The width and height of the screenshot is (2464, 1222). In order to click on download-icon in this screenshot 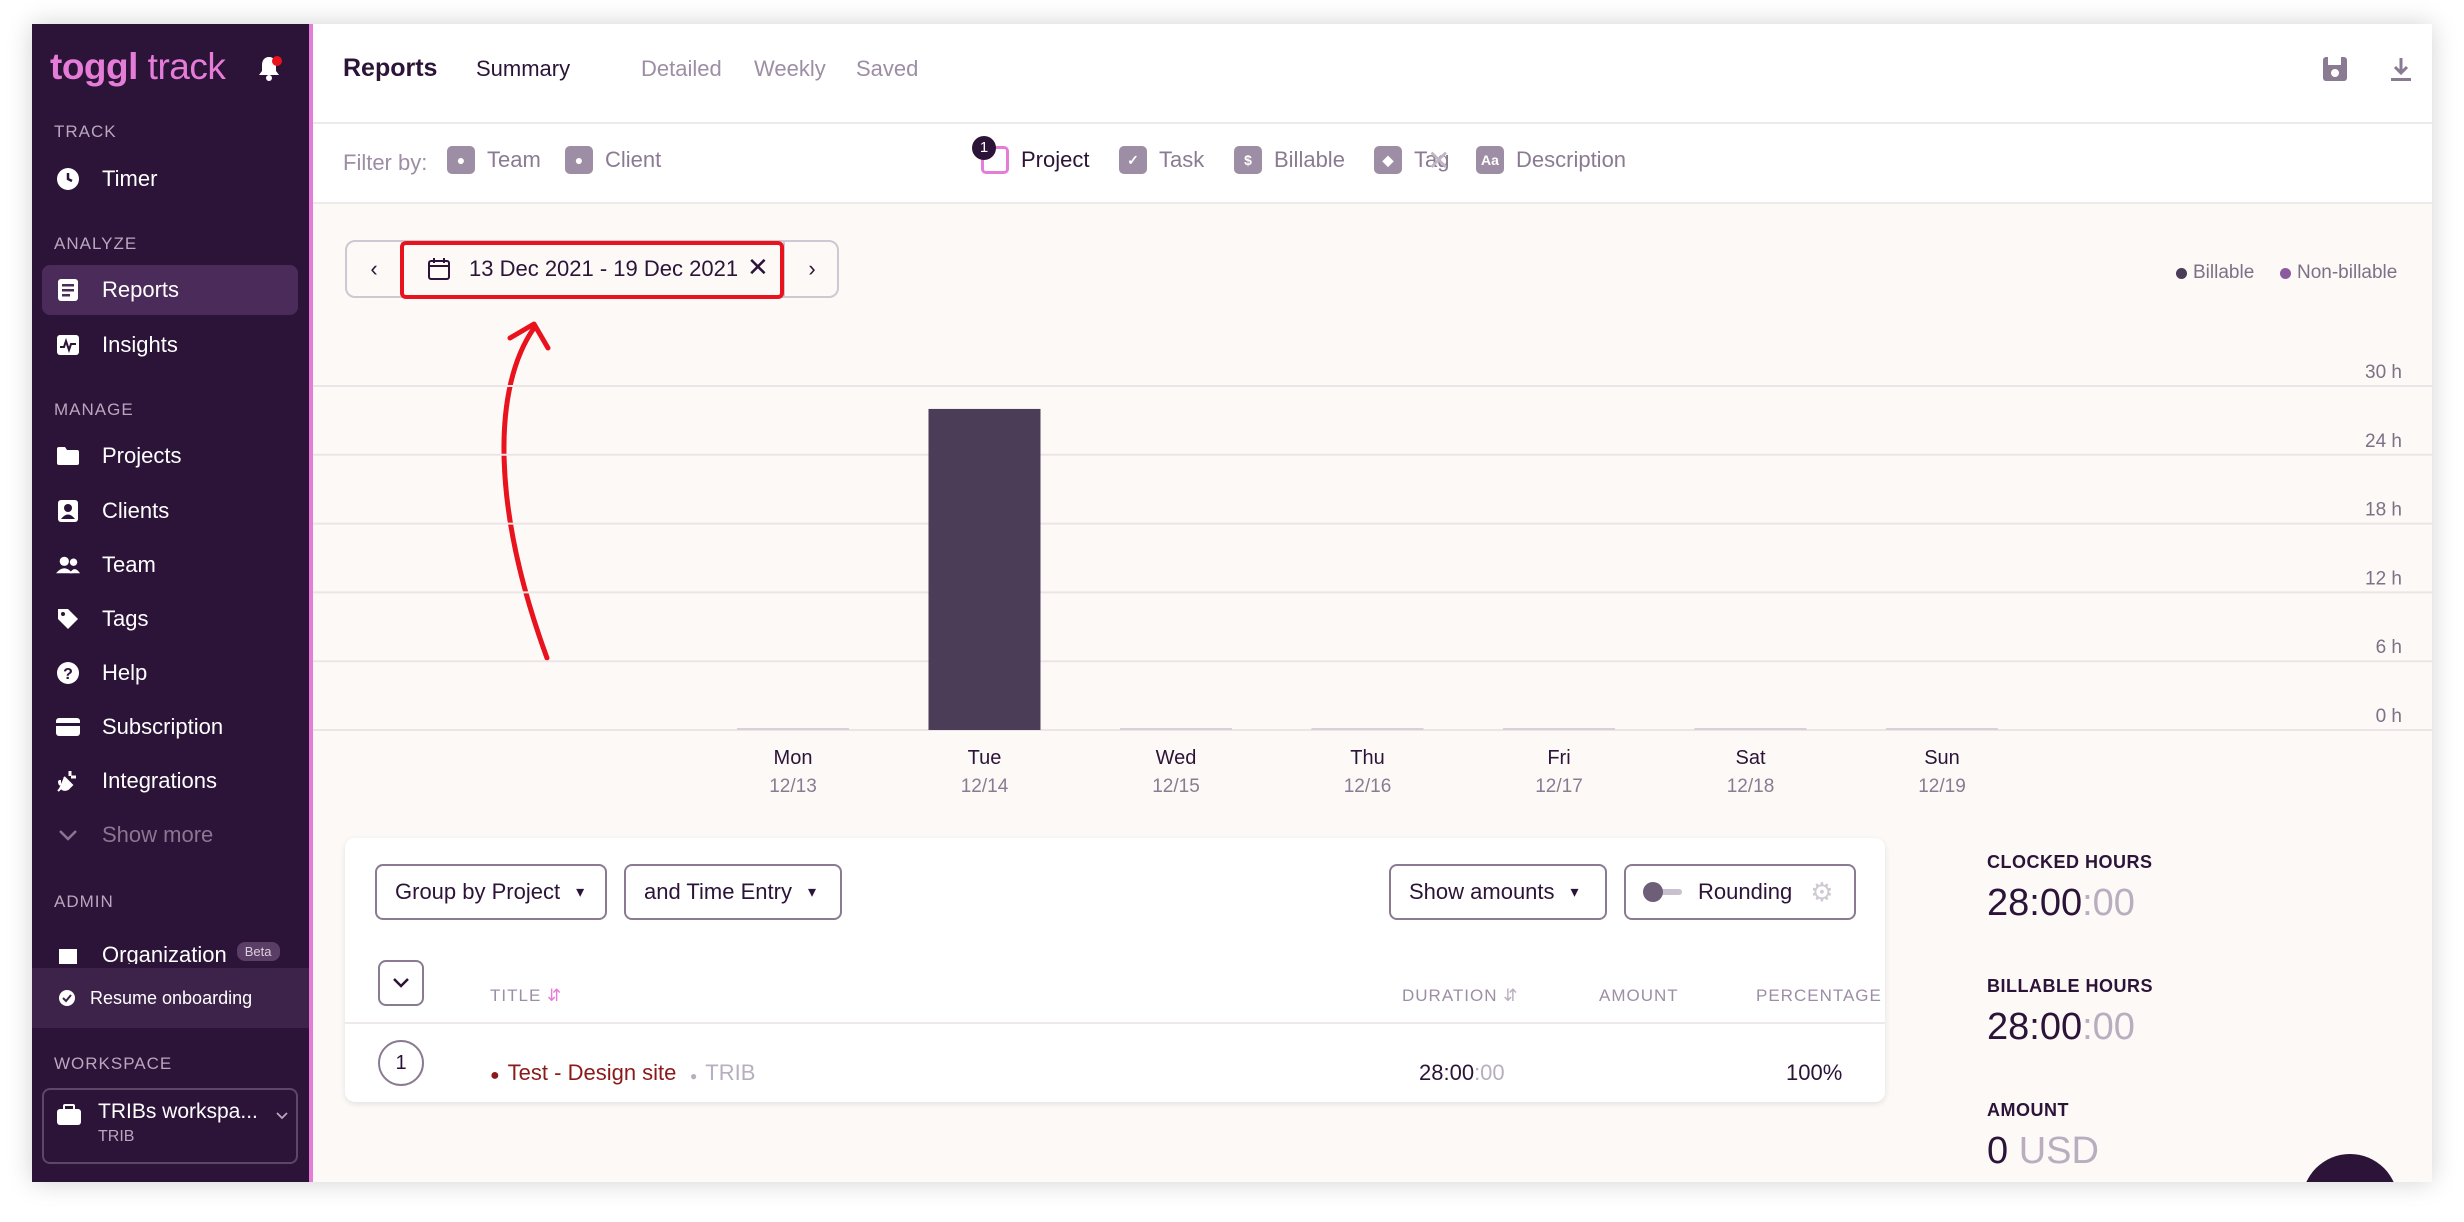, I will do `click(2401, 69)`.